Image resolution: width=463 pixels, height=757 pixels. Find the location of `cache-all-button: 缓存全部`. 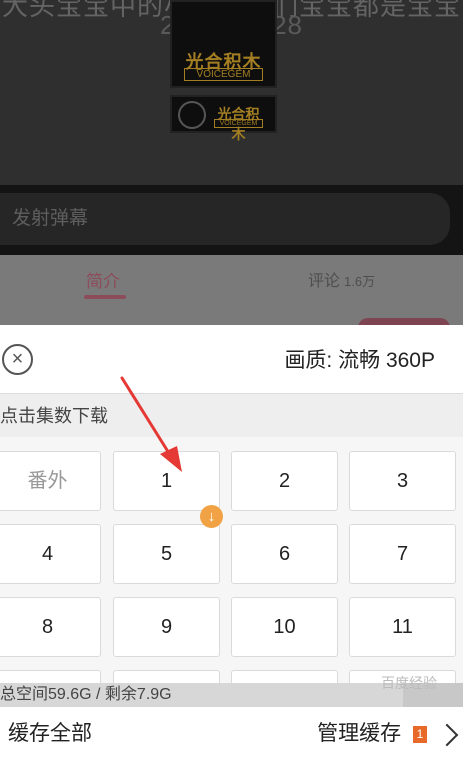

cache-all-button: 缓存全部 is located at coordinates (50, 732).